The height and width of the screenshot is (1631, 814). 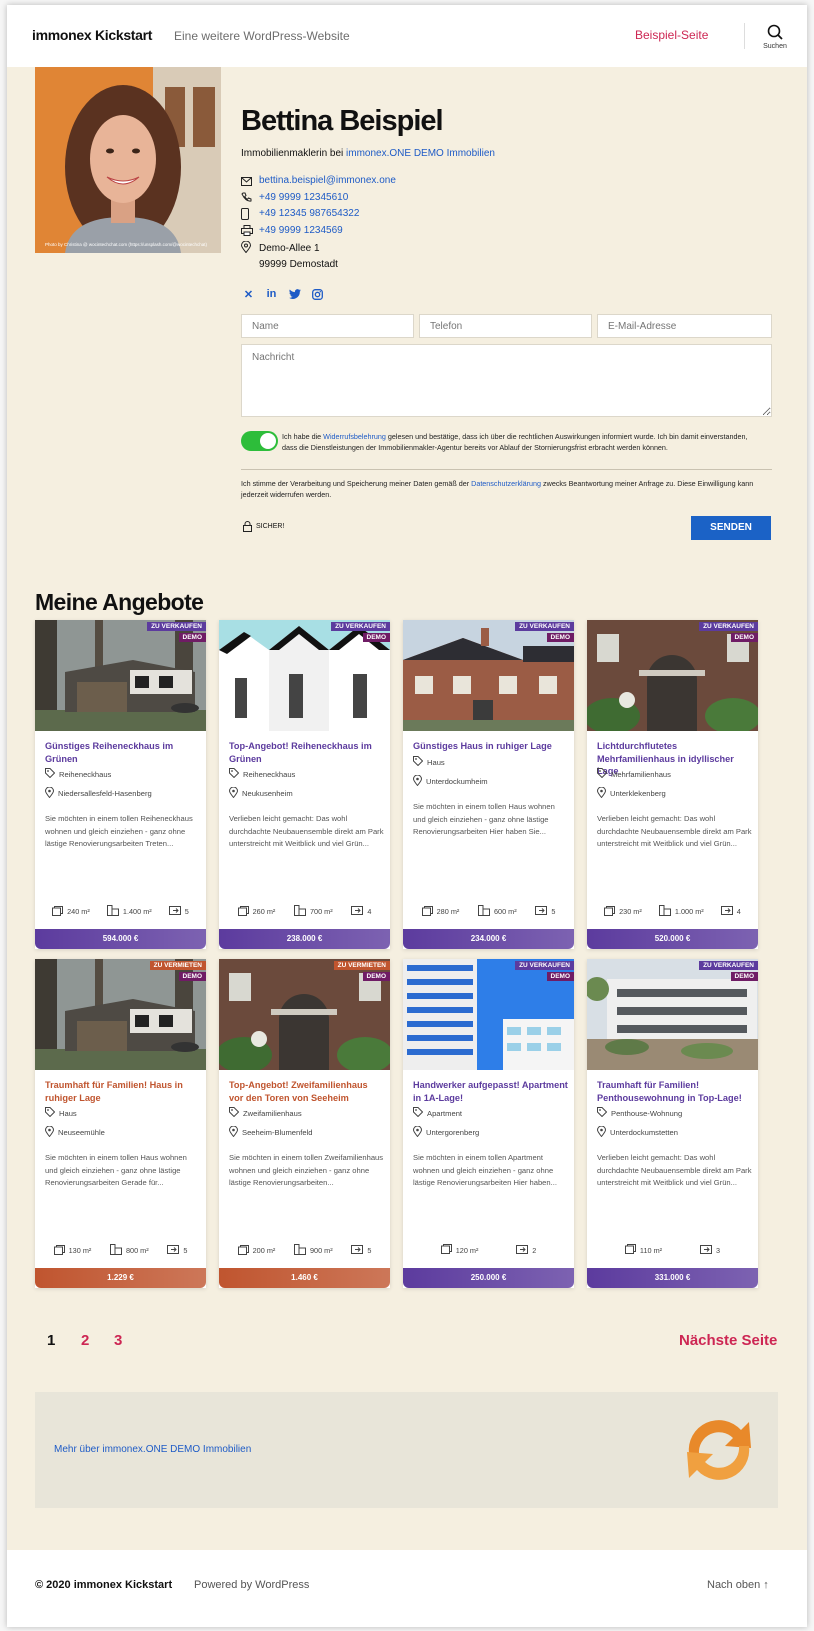 I want to click on instagram-icon, so click(x=317, y=294).